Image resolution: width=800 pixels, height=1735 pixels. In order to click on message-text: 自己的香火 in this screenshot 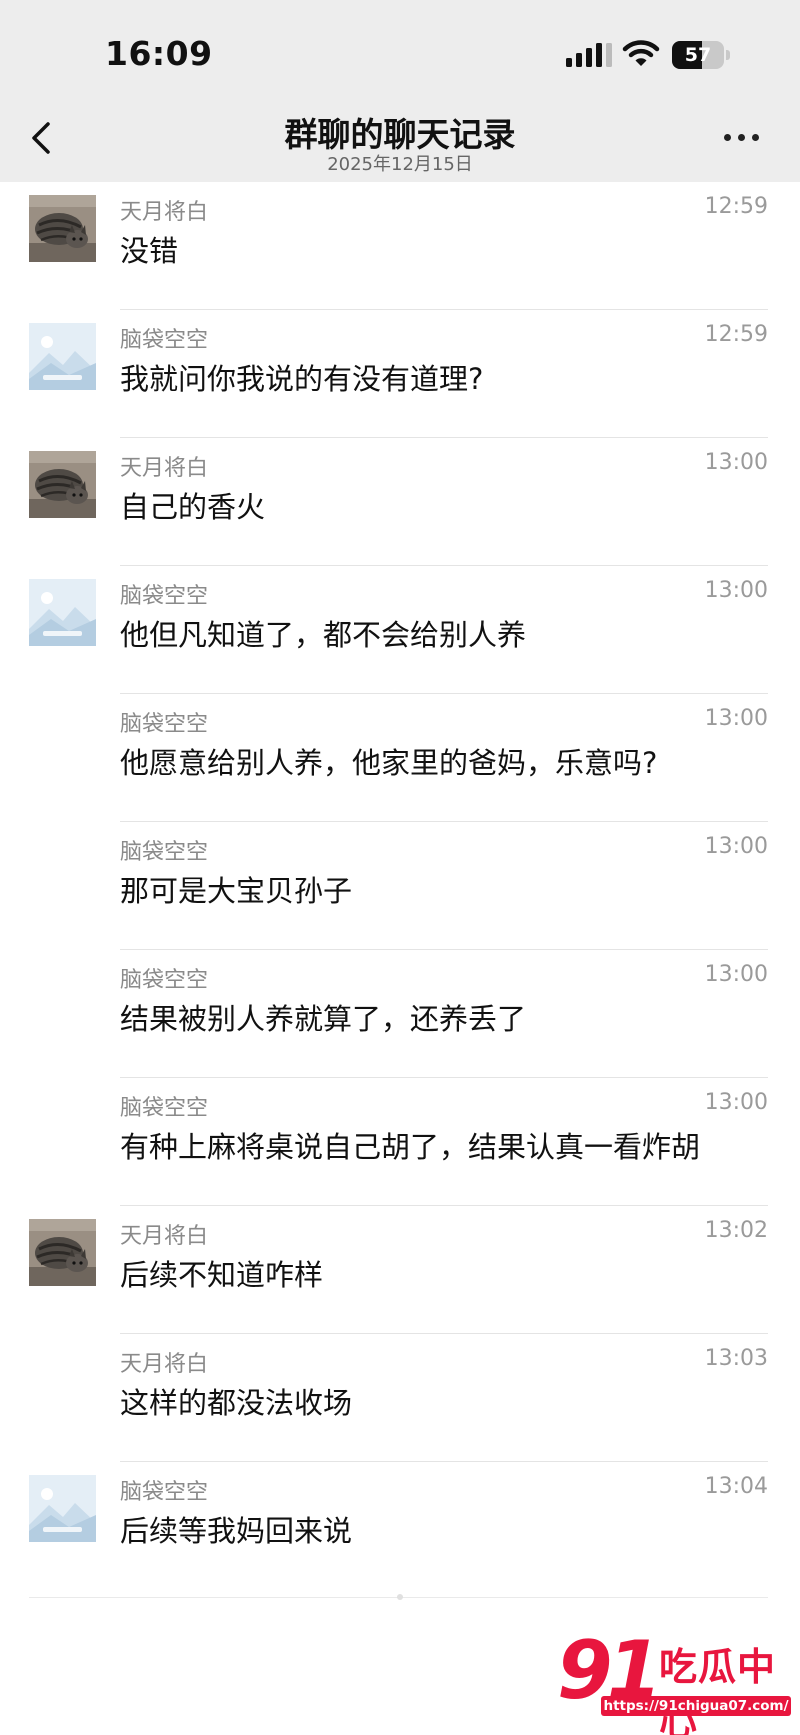, I will do `click(193, 507)`.